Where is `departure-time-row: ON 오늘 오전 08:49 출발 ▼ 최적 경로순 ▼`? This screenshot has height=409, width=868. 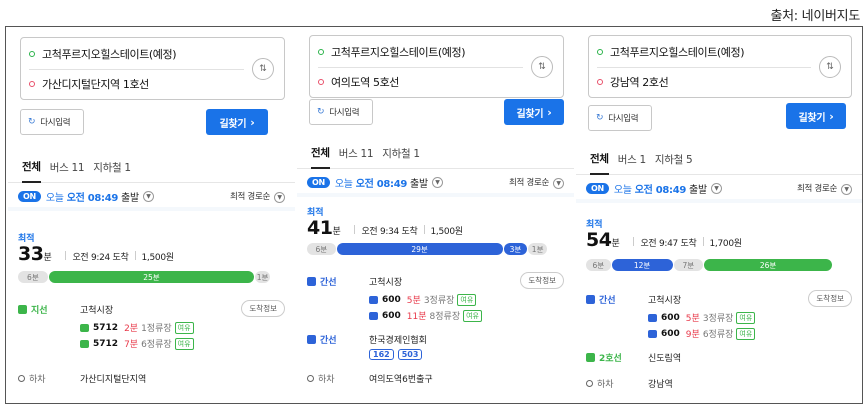 departure-time-row: ON 오늘 오전 08:49 출발 ▼ 최적 경로순 ▼ is located at coordinates (435, 182).